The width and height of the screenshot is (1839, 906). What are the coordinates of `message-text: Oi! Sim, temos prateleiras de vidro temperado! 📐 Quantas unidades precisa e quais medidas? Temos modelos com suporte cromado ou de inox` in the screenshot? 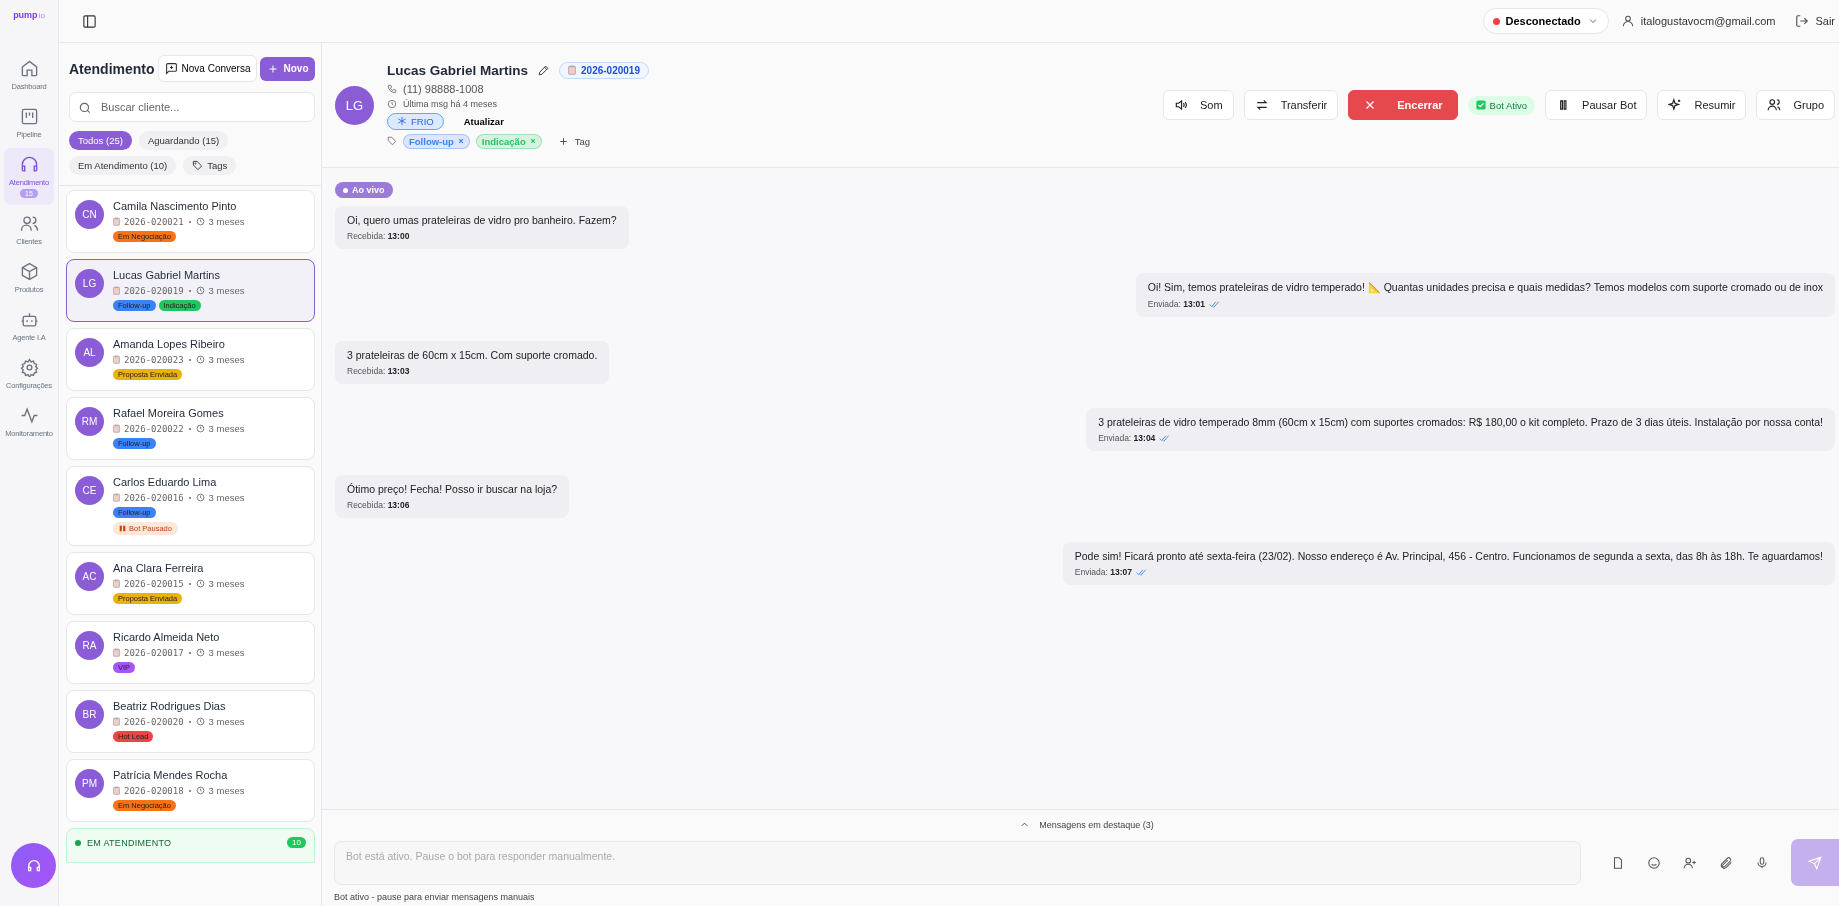 It's located at (1485, 287).